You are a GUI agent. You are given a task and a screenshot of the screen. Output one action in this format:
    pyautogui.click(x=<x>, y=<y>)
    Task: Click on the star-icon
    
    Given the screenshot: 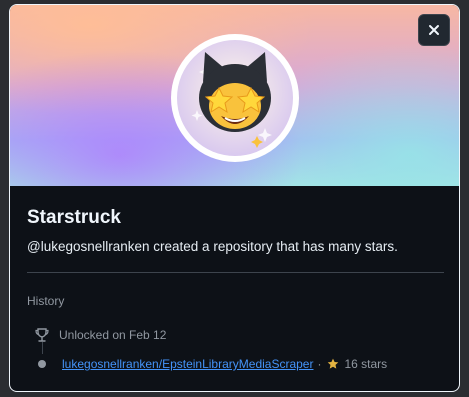 What is the action you would take?
    pyautogui.click(x=333, y=364)
    